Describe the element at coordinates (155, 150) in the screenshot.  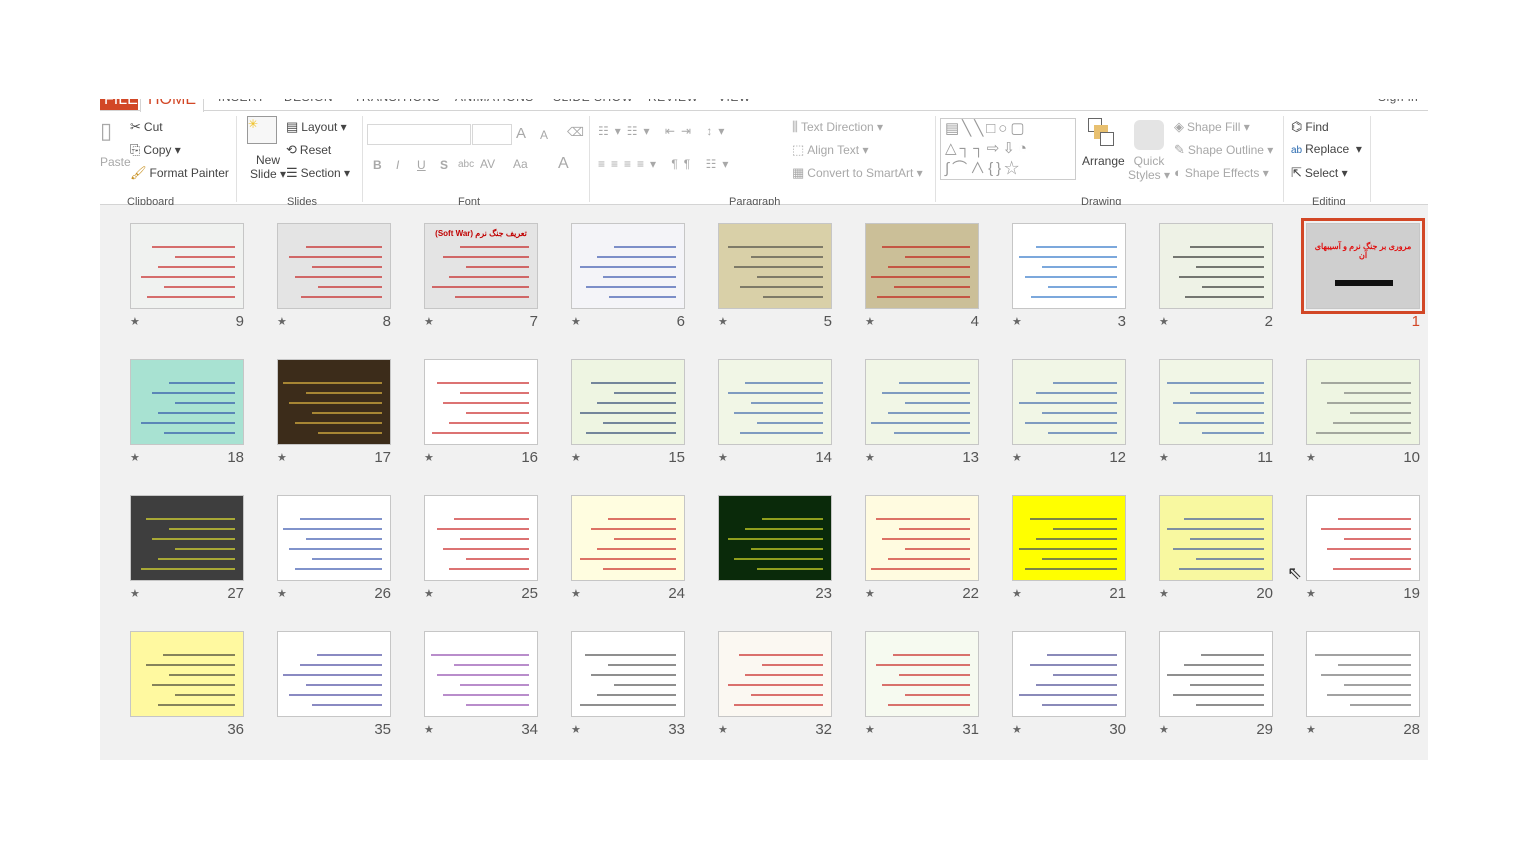
I see `copy-button: ⎘ Copy ▾` at that location.